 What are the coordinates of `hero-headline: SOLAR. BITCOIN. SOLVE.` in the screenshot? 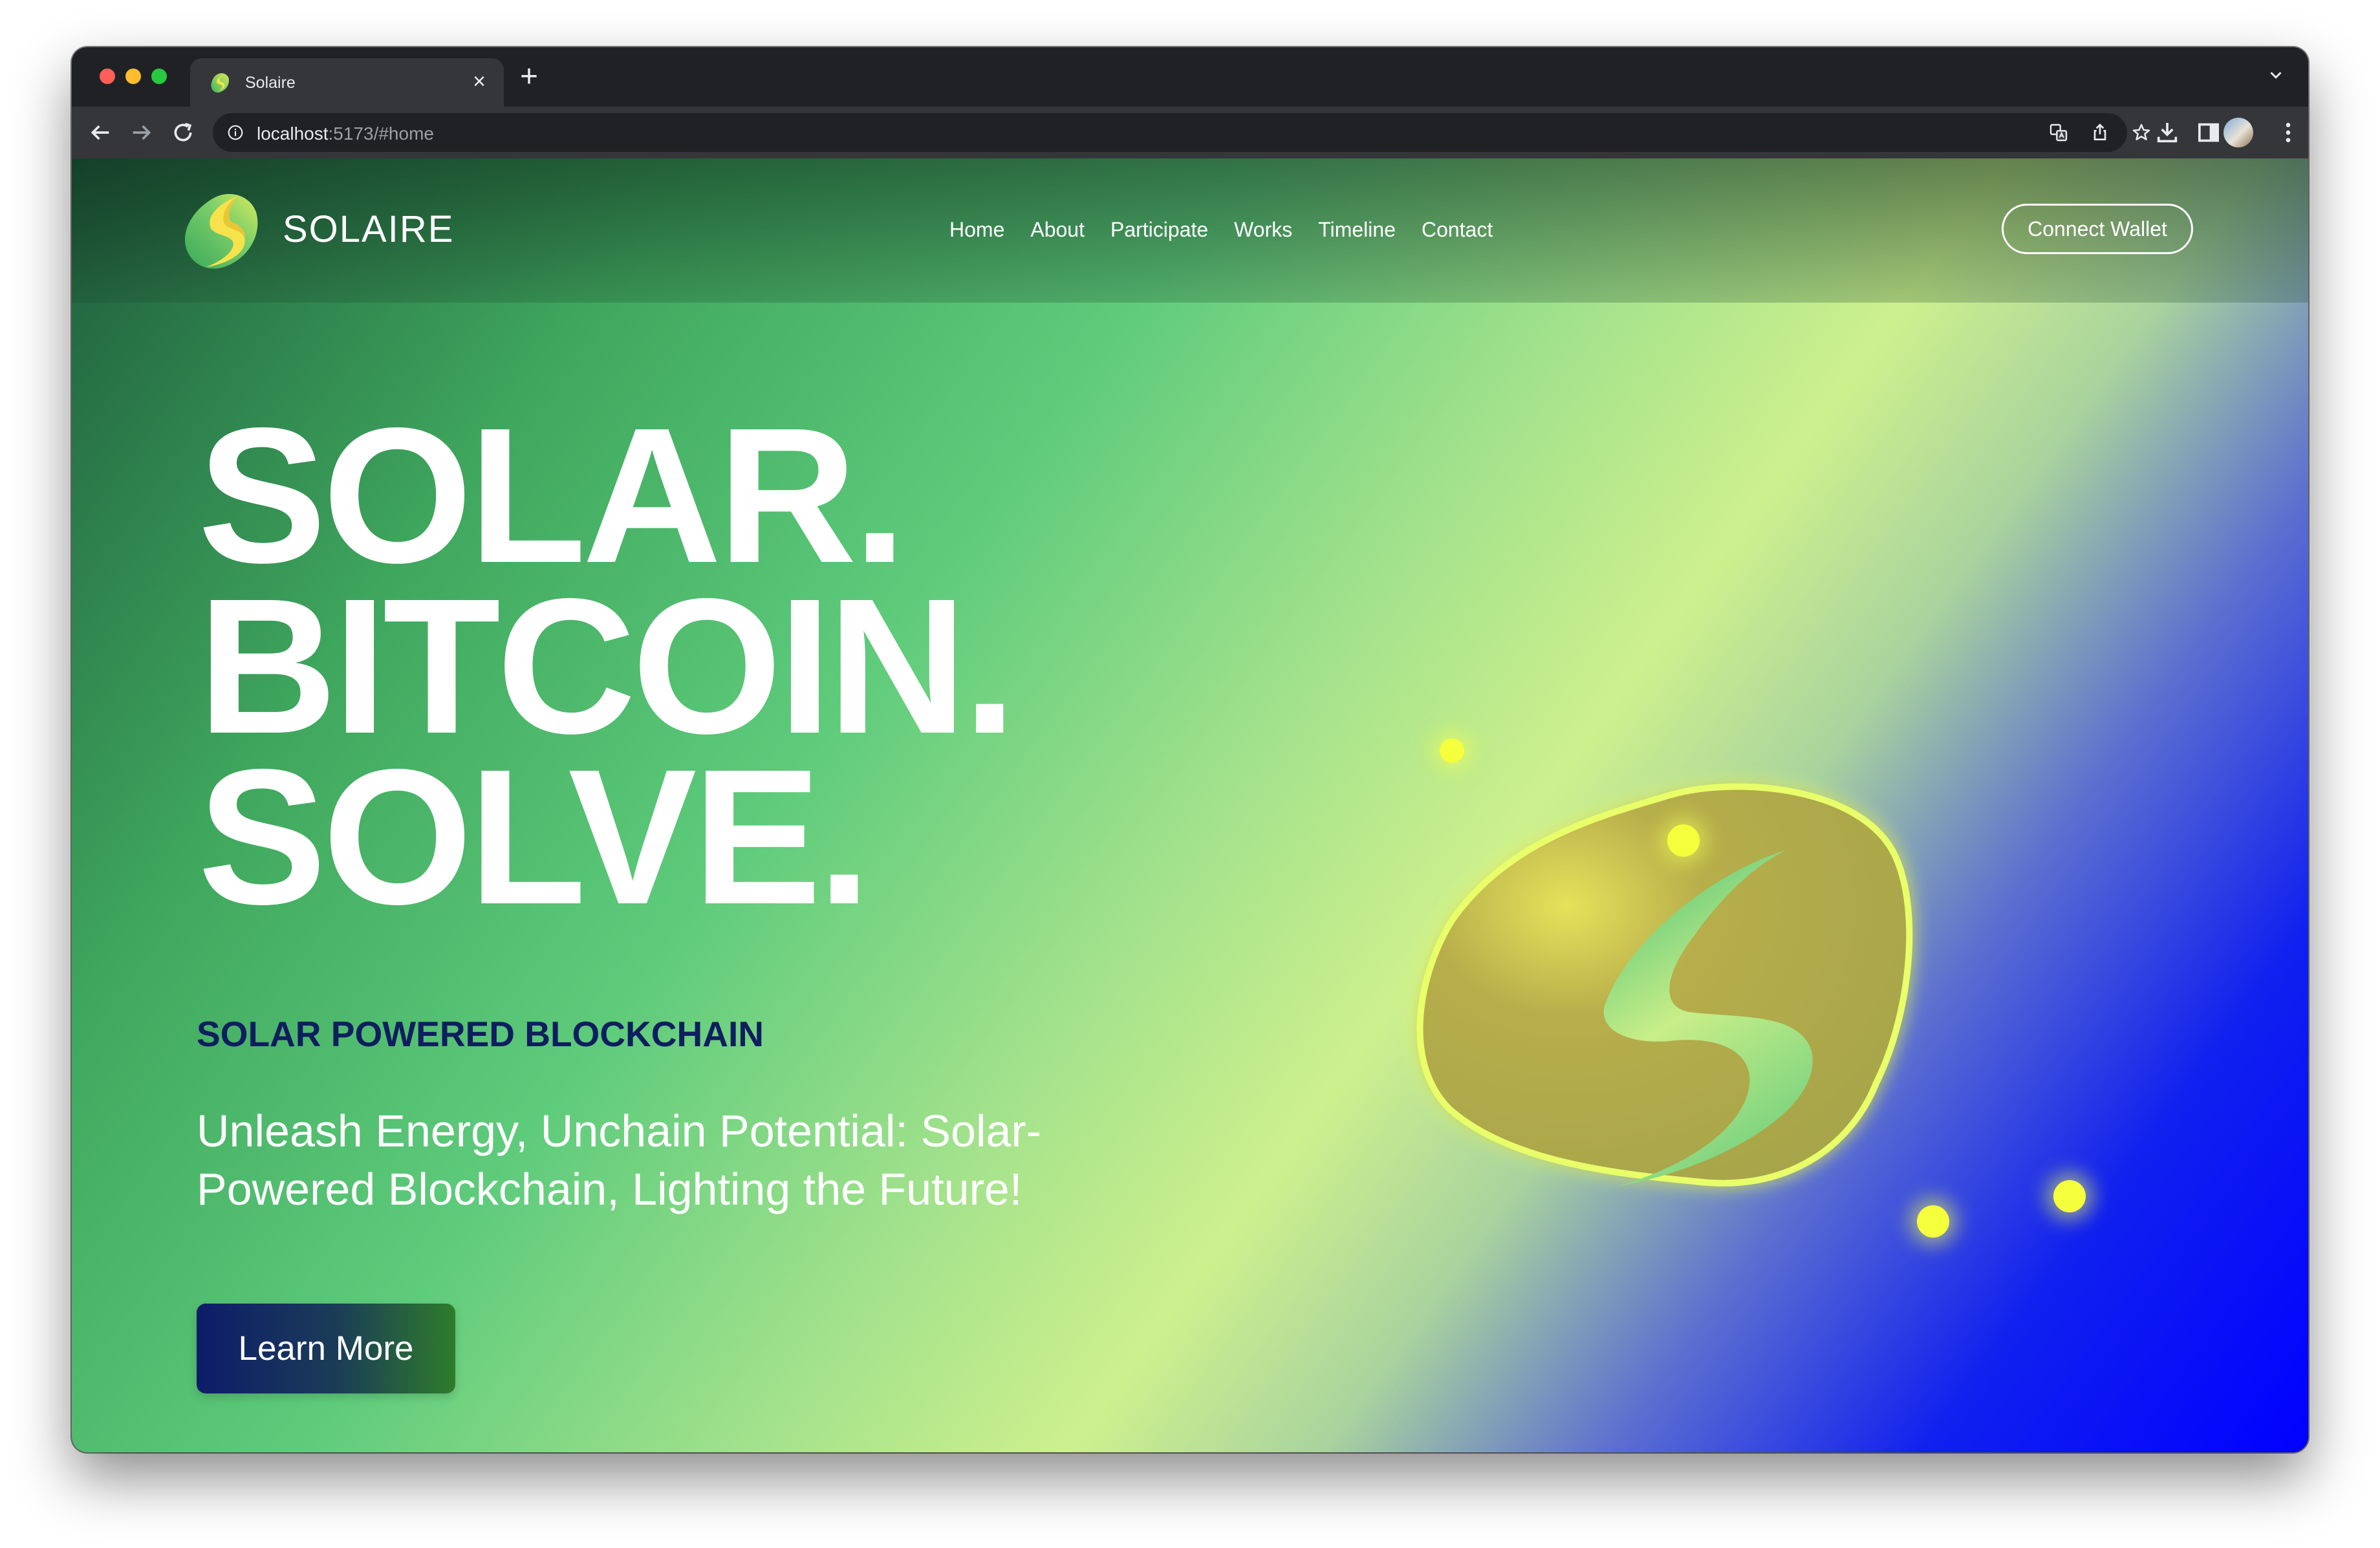 It's located at (607, 666).